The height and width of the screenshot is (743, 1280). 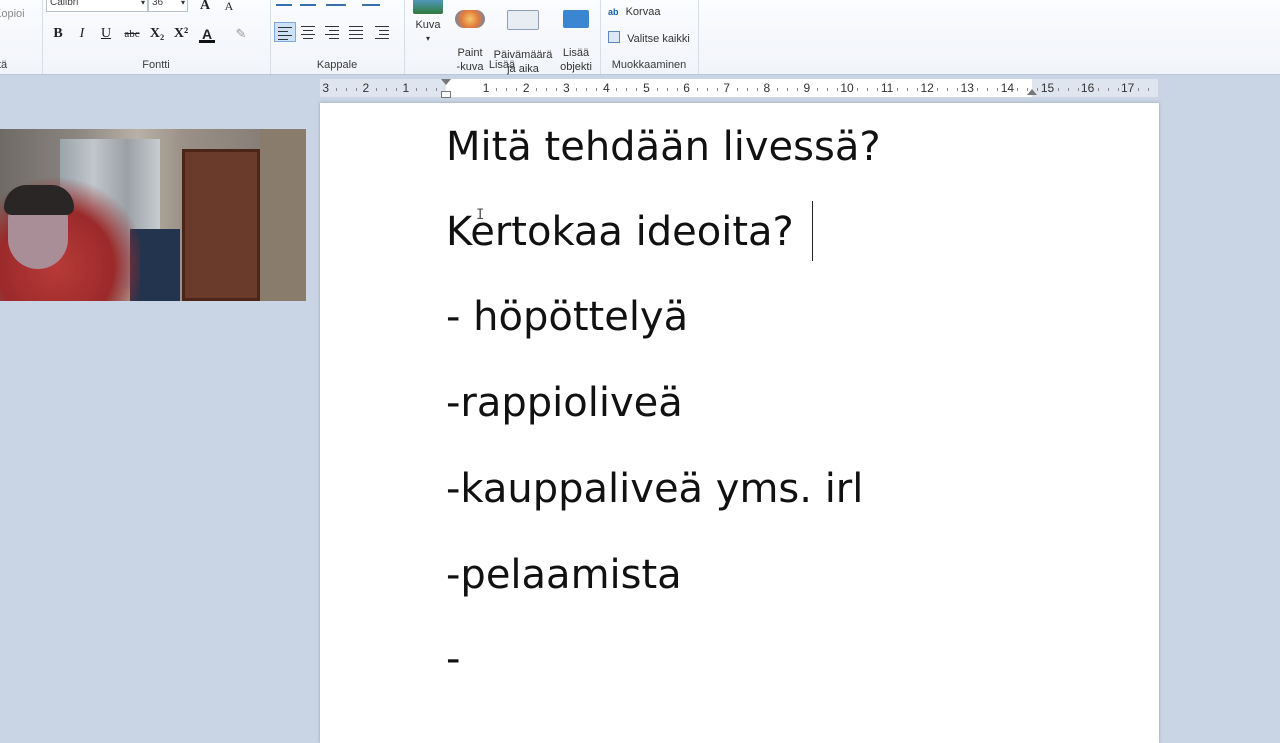 I want to click on replace-icon: ab, so click(x=613, y=12).